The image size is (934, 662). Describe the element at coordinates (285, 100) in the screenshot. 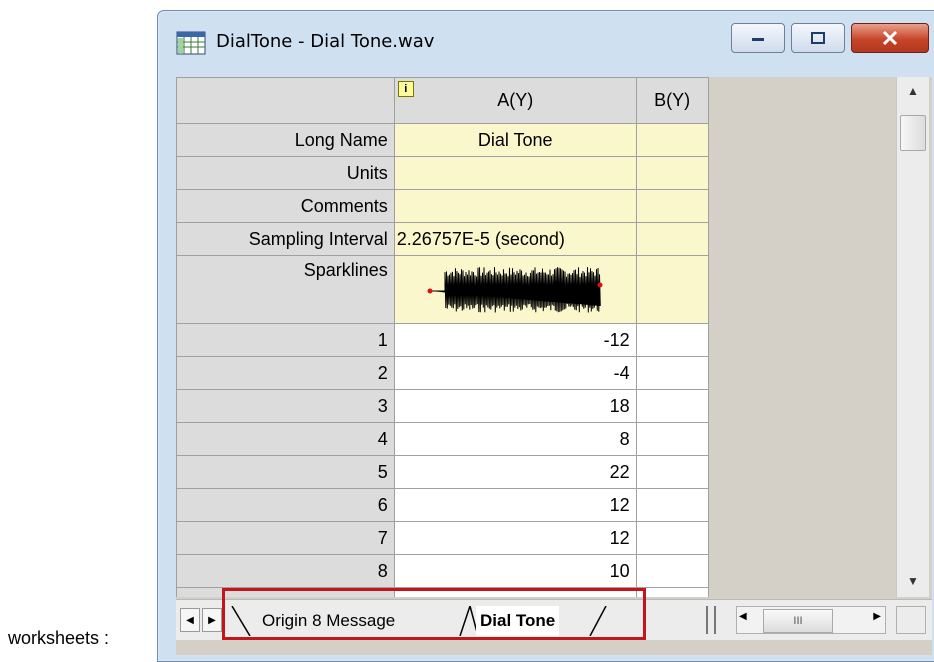

I see `corner-header` at that location.